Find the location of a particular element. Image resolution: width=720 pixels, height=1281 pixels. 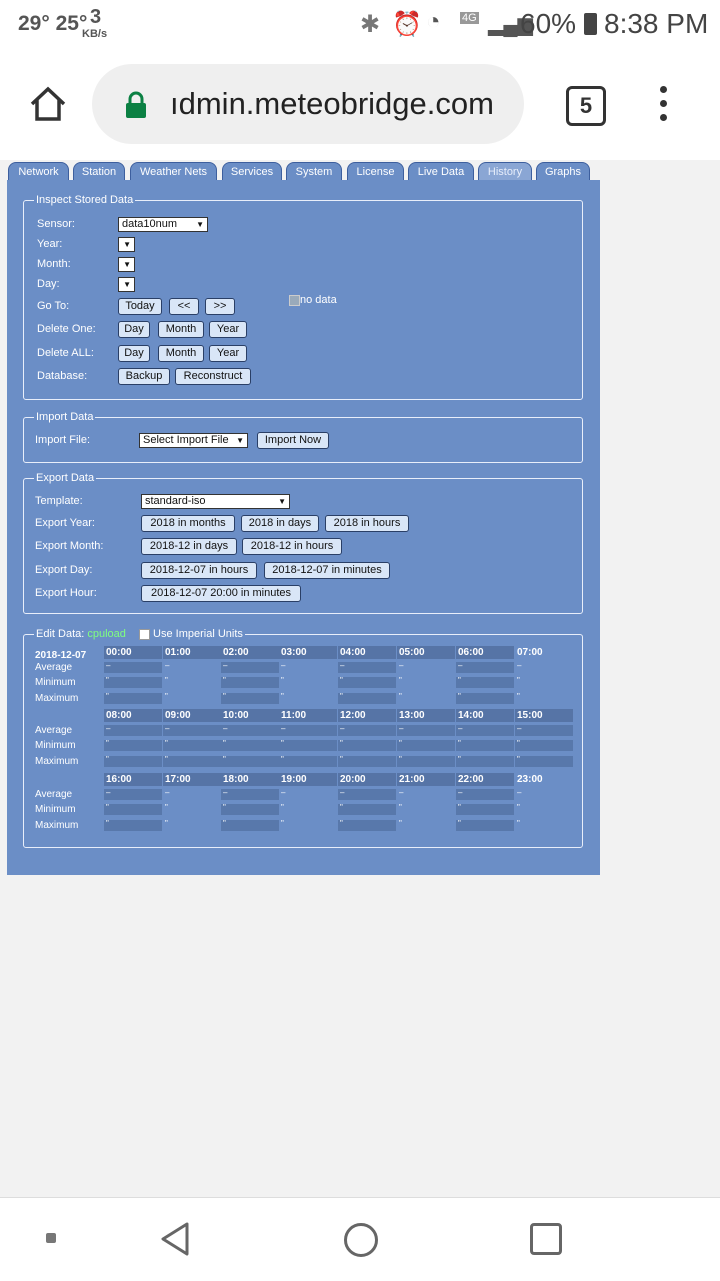

recents-icon is located at coordinates (546, 1239).